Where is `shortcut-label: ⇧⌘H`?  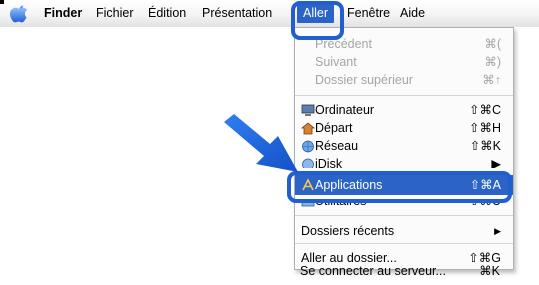
shortcut-label: ⇧⌘H is located at coordinates (484, 128).